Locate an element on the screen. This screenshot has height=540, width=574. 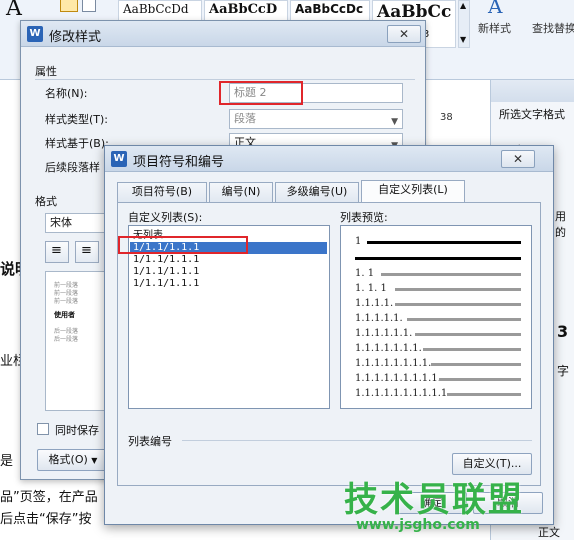
tab-bullets: 项目符号(B) is located at coordinates (162, 192).